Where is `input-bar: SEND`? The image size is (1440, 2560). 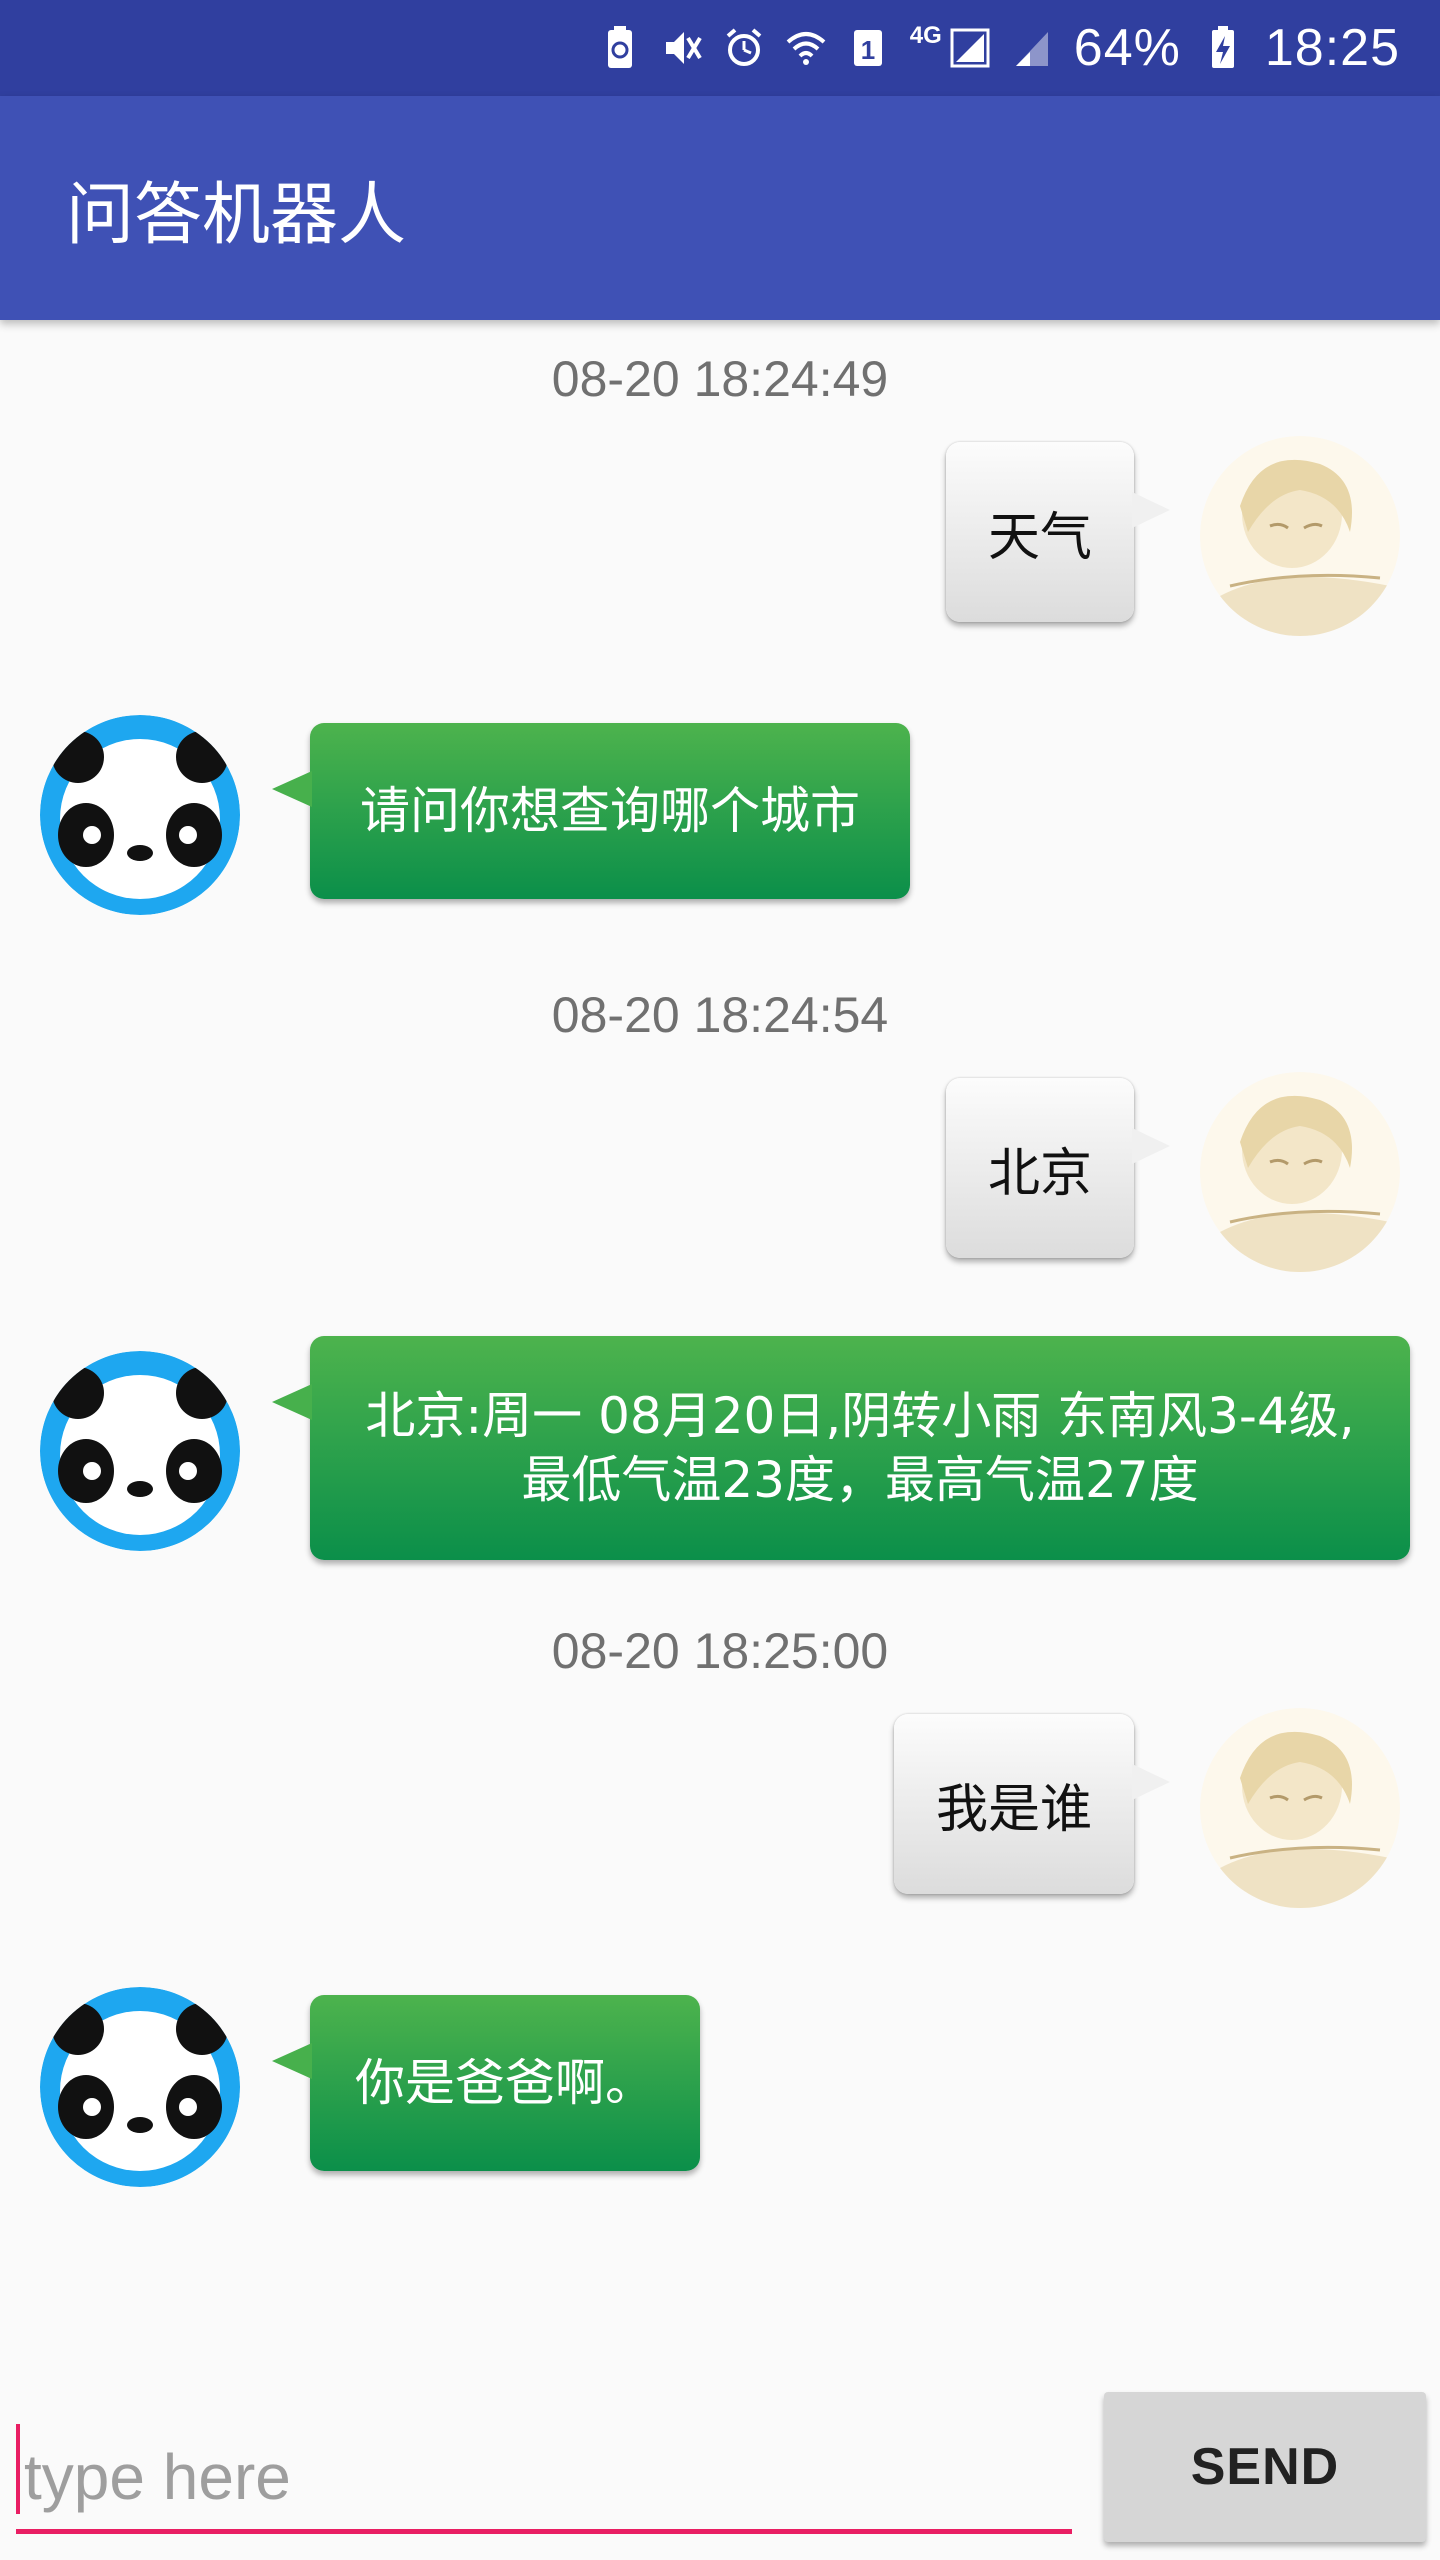 input-bar: SEND is located at coordinates (720, 2465).